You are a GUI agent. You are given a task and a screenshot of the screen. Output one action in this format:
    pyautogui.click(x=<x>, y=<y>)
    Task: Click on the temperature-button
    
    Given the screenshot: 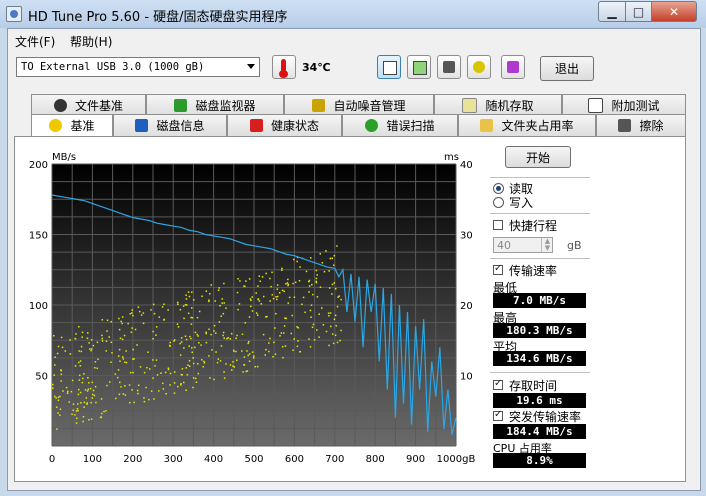 What is the action you would take?
    pyautogui.click(x=284, y=67)
    